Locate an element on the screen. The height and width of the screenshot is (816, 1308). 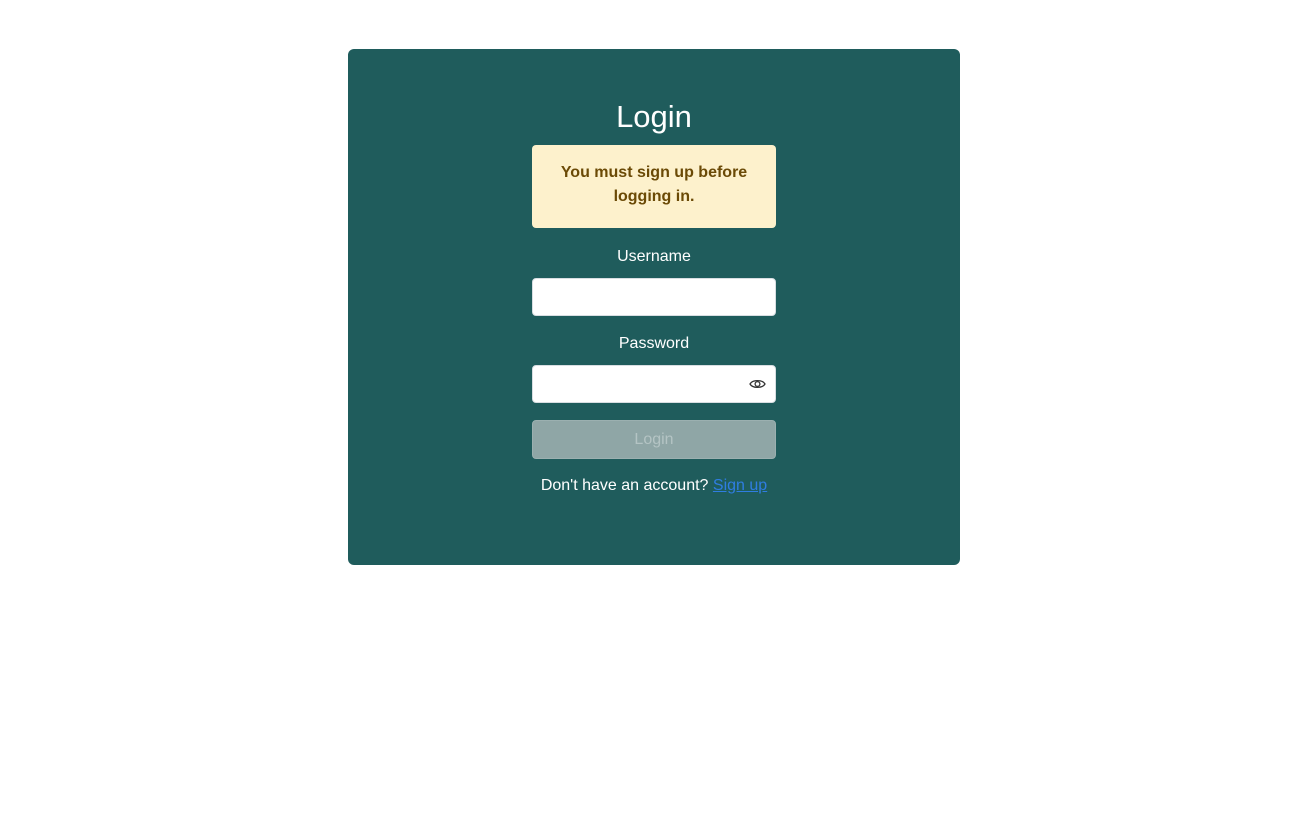
password-field-wrapper is located at coordinates (654, 384).